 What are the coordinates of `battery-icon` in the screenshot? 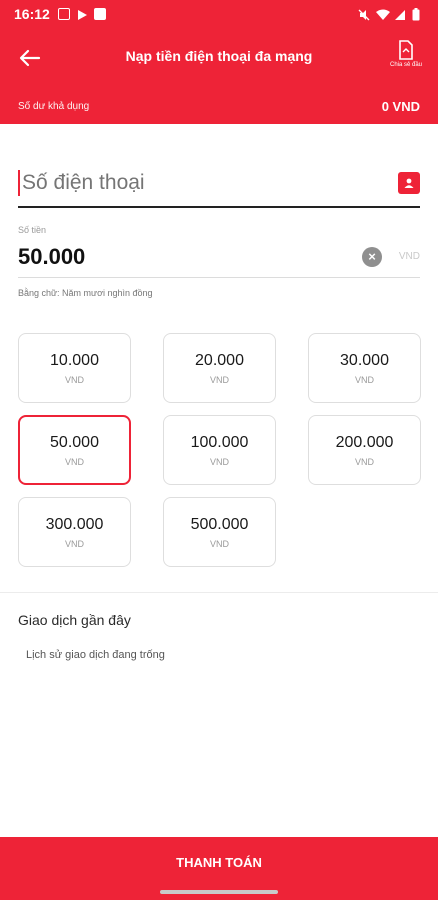 It's located at (418, 14).